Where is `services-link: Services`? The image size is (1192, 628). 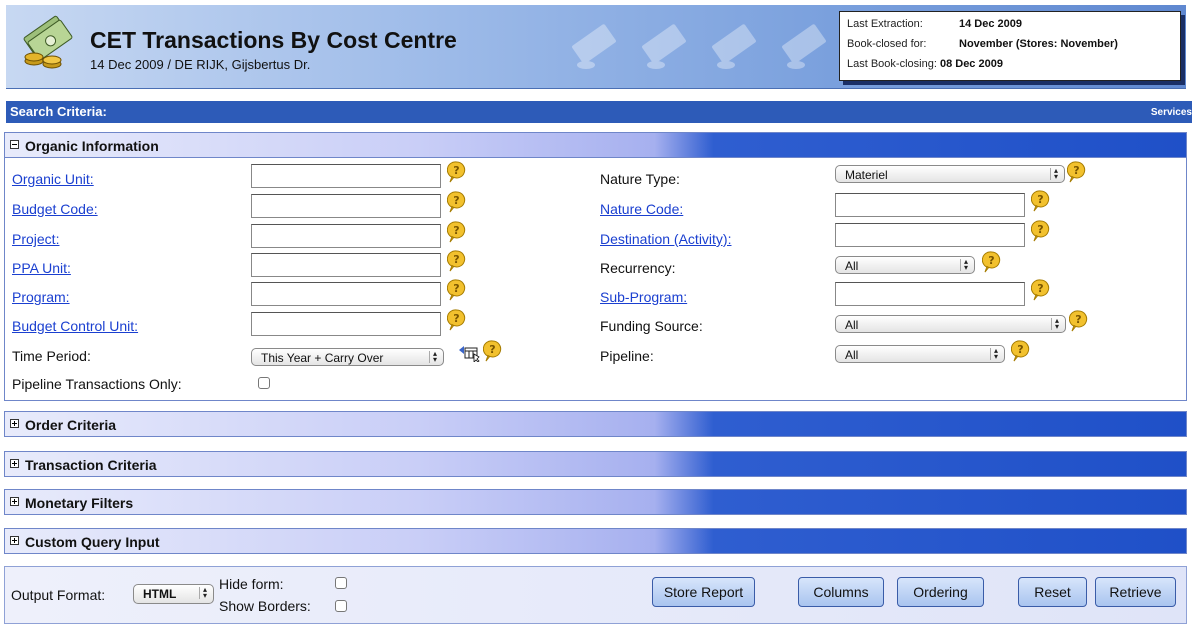
services-link: Services is located at coordinates (1171, 112).